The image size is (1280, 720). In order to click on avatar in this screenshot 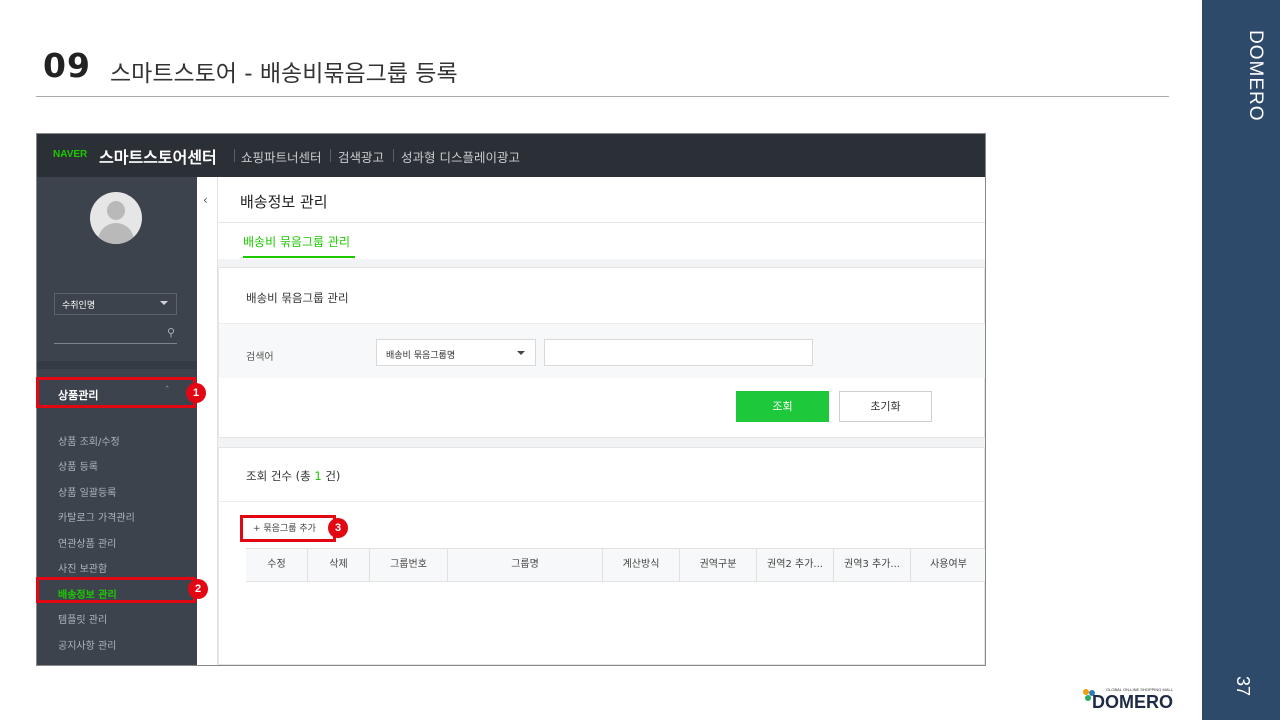, I will do `click(116, 218)`.